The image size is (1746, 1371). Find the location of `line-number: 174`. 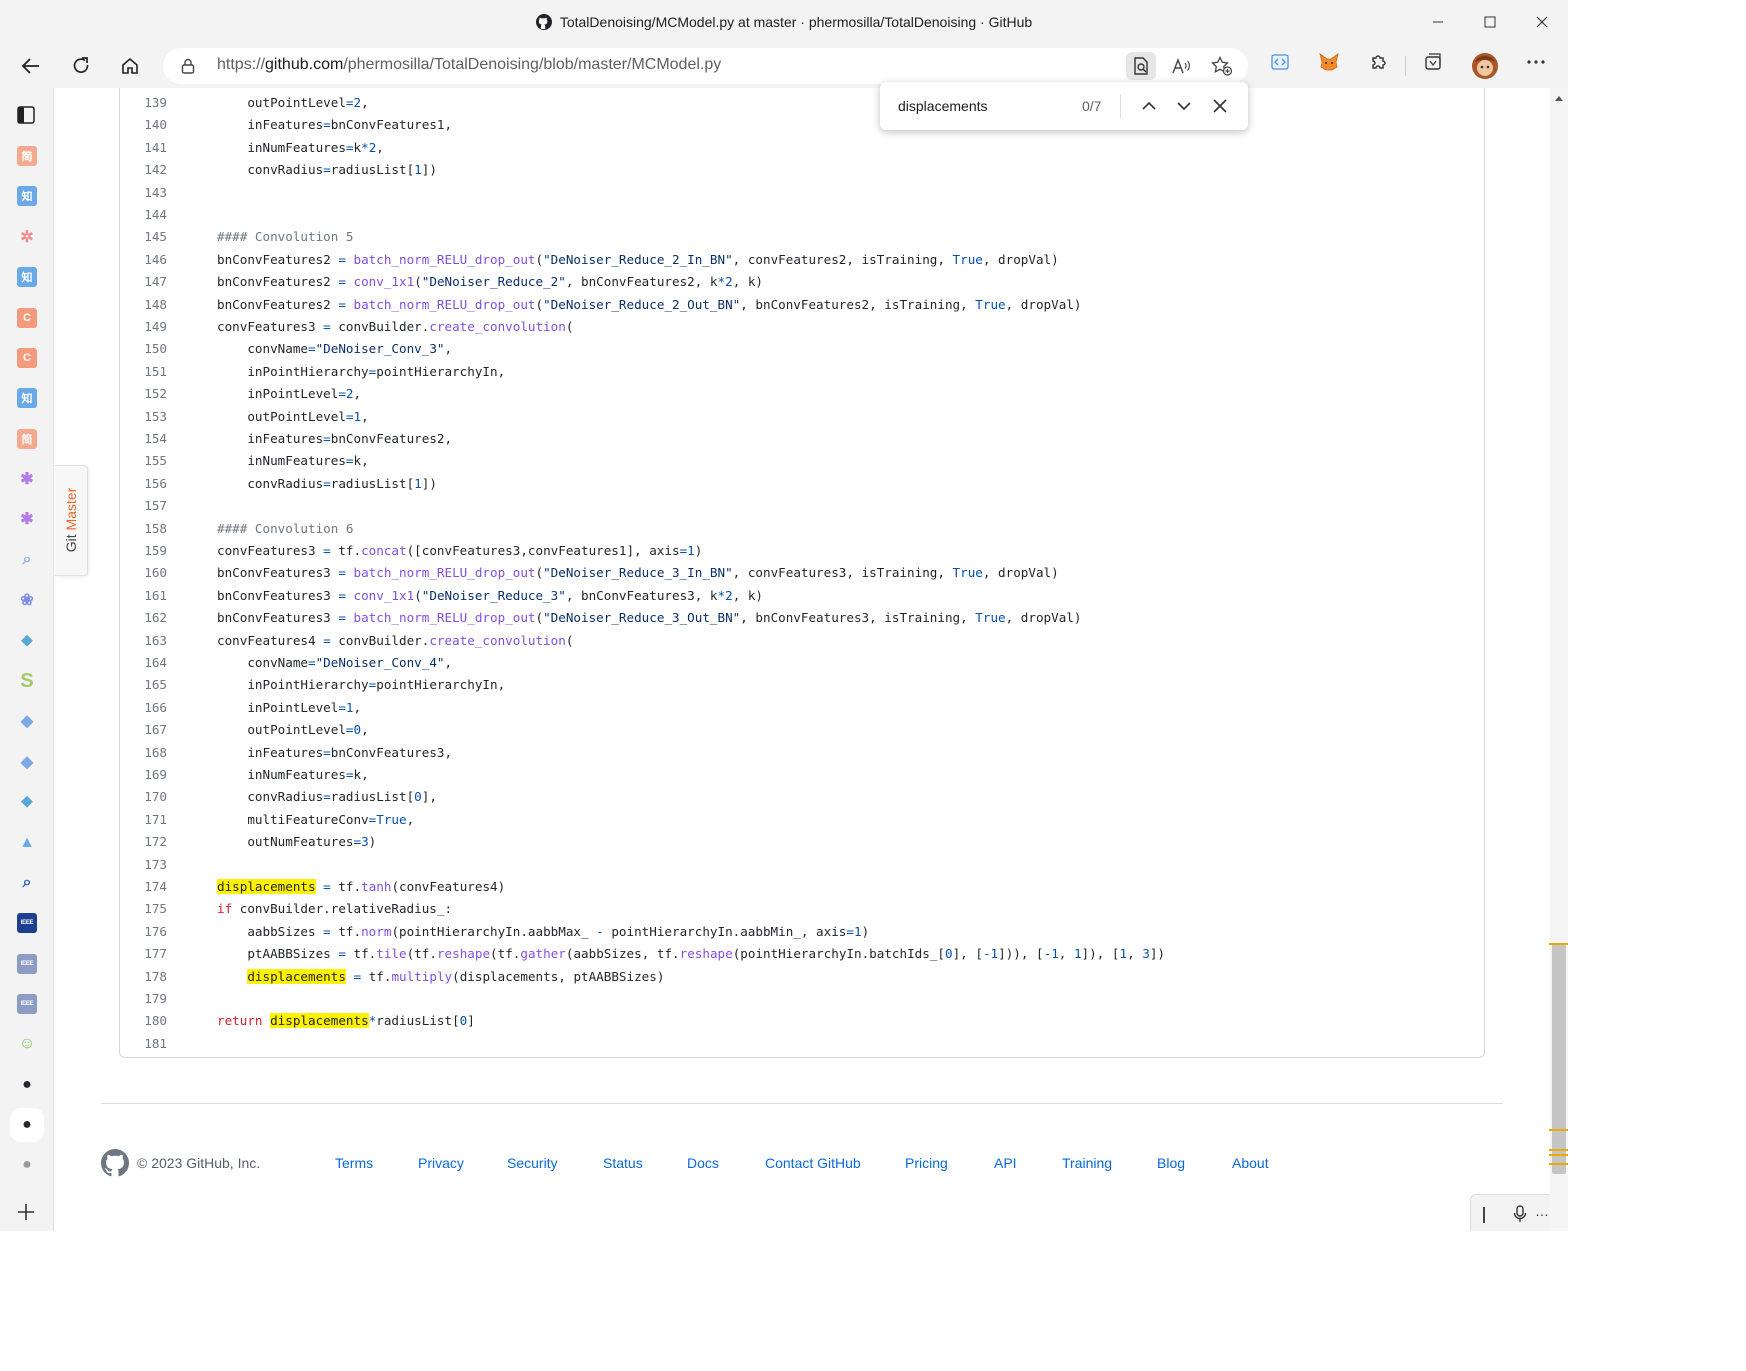

line-number: 174 is located at coordinates (143, 887).